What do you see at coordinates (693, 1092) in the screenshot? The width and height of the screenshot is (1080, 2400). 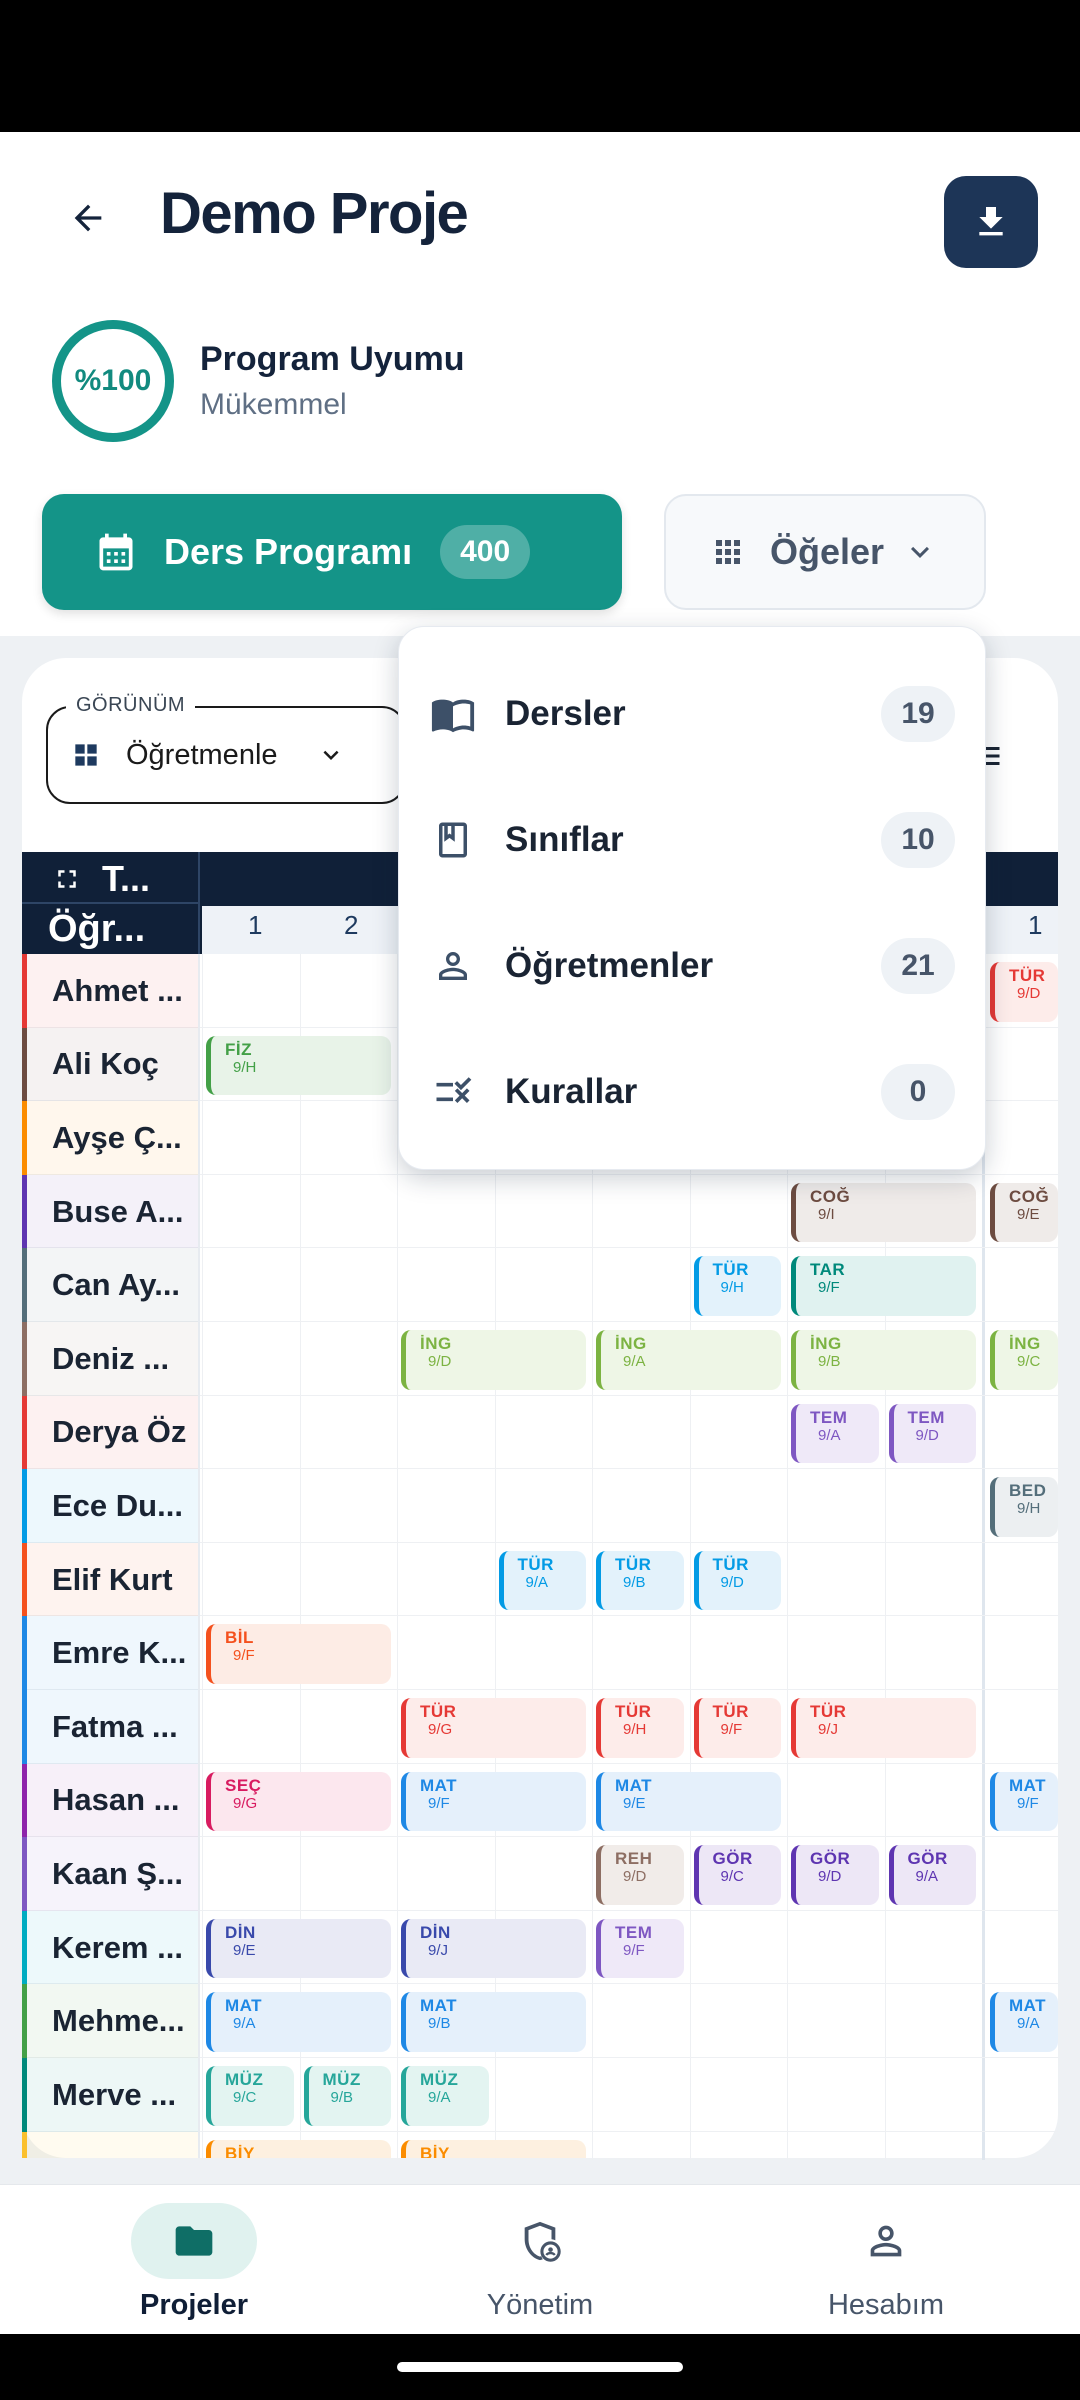 I see `dropdown-item-kurallar: Kurallar 0` at bounding box center [693, 1092].